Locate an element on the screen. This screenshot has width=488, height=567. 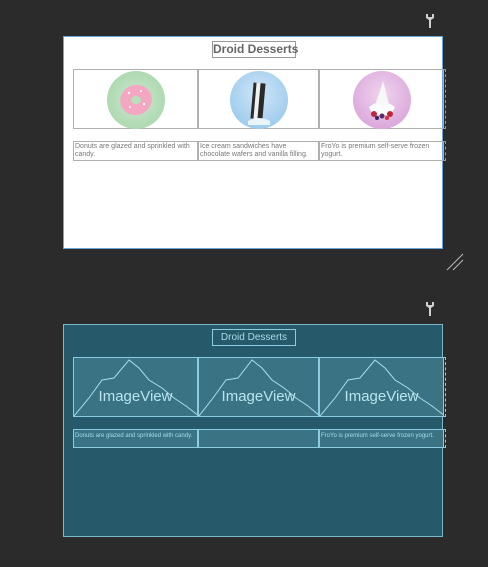
donut-image is located at coordinates (136, 100).